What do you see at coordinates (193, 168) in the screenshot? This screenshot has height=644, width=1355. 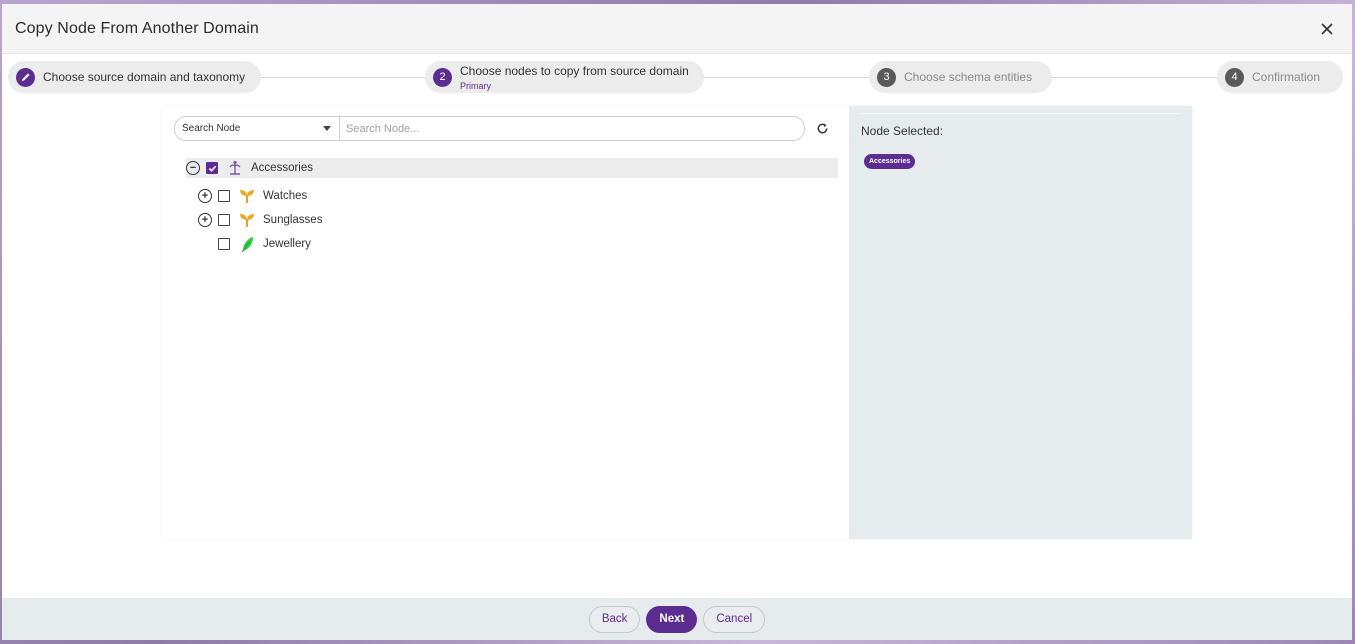 I see `collapse-icon: −` at bounding box center [193, 168].